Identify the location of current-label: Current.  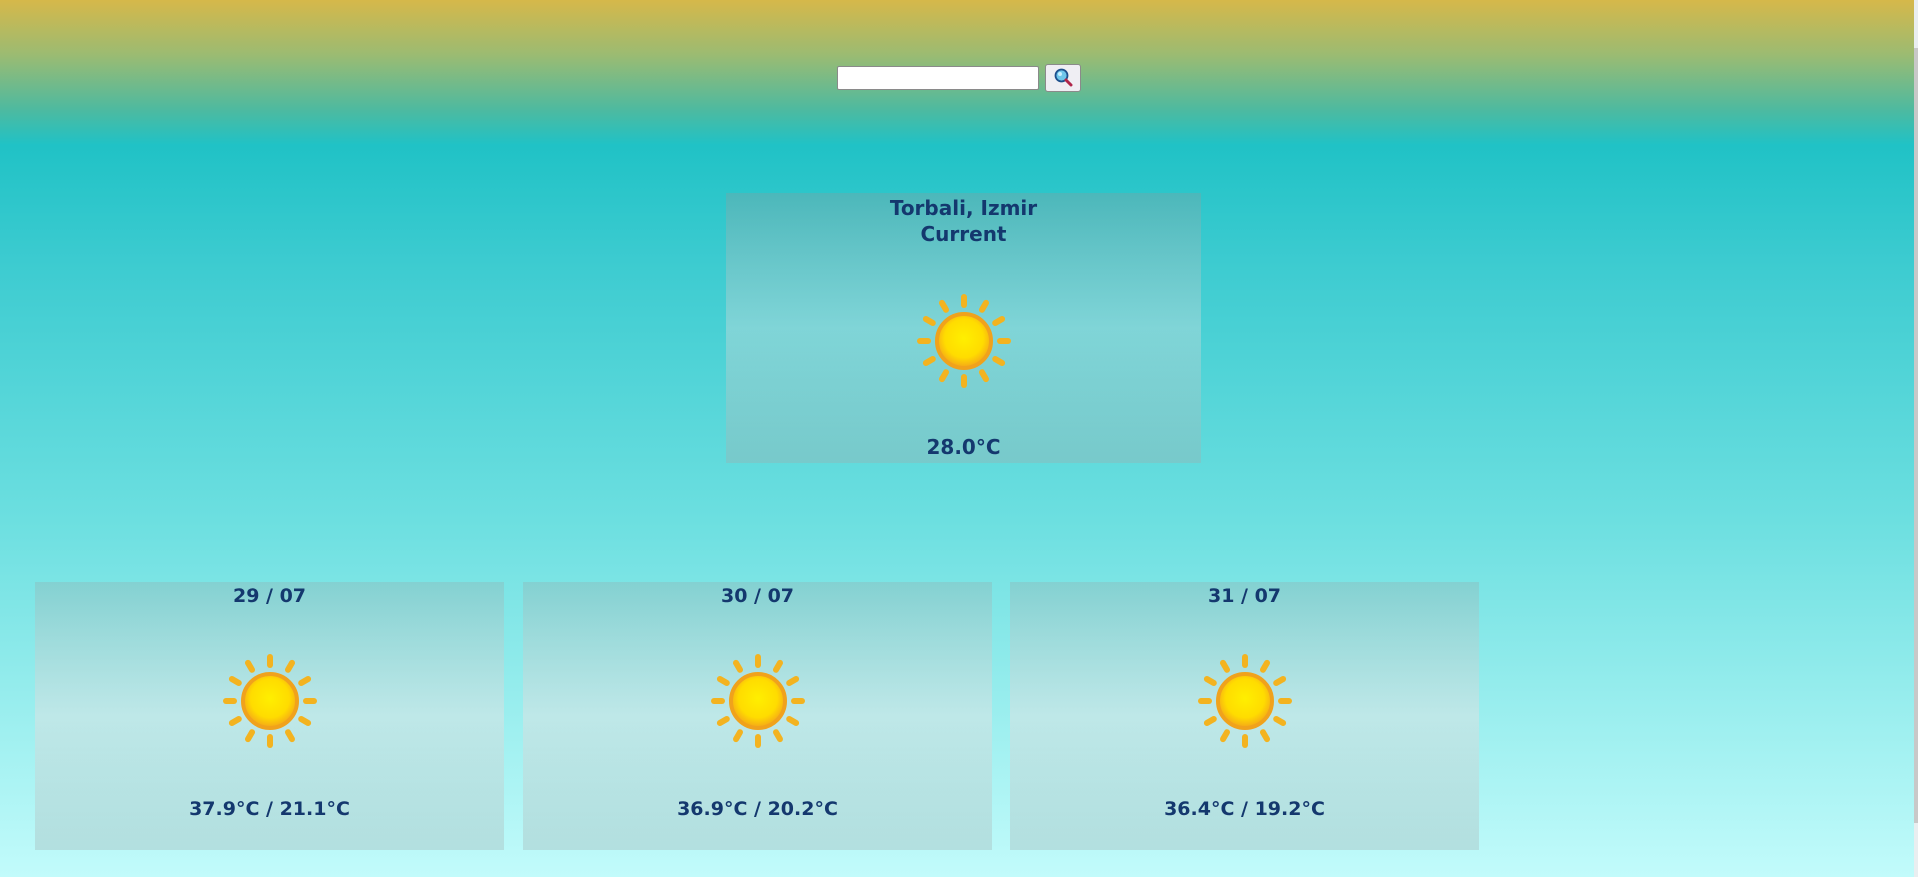
(963, 234).